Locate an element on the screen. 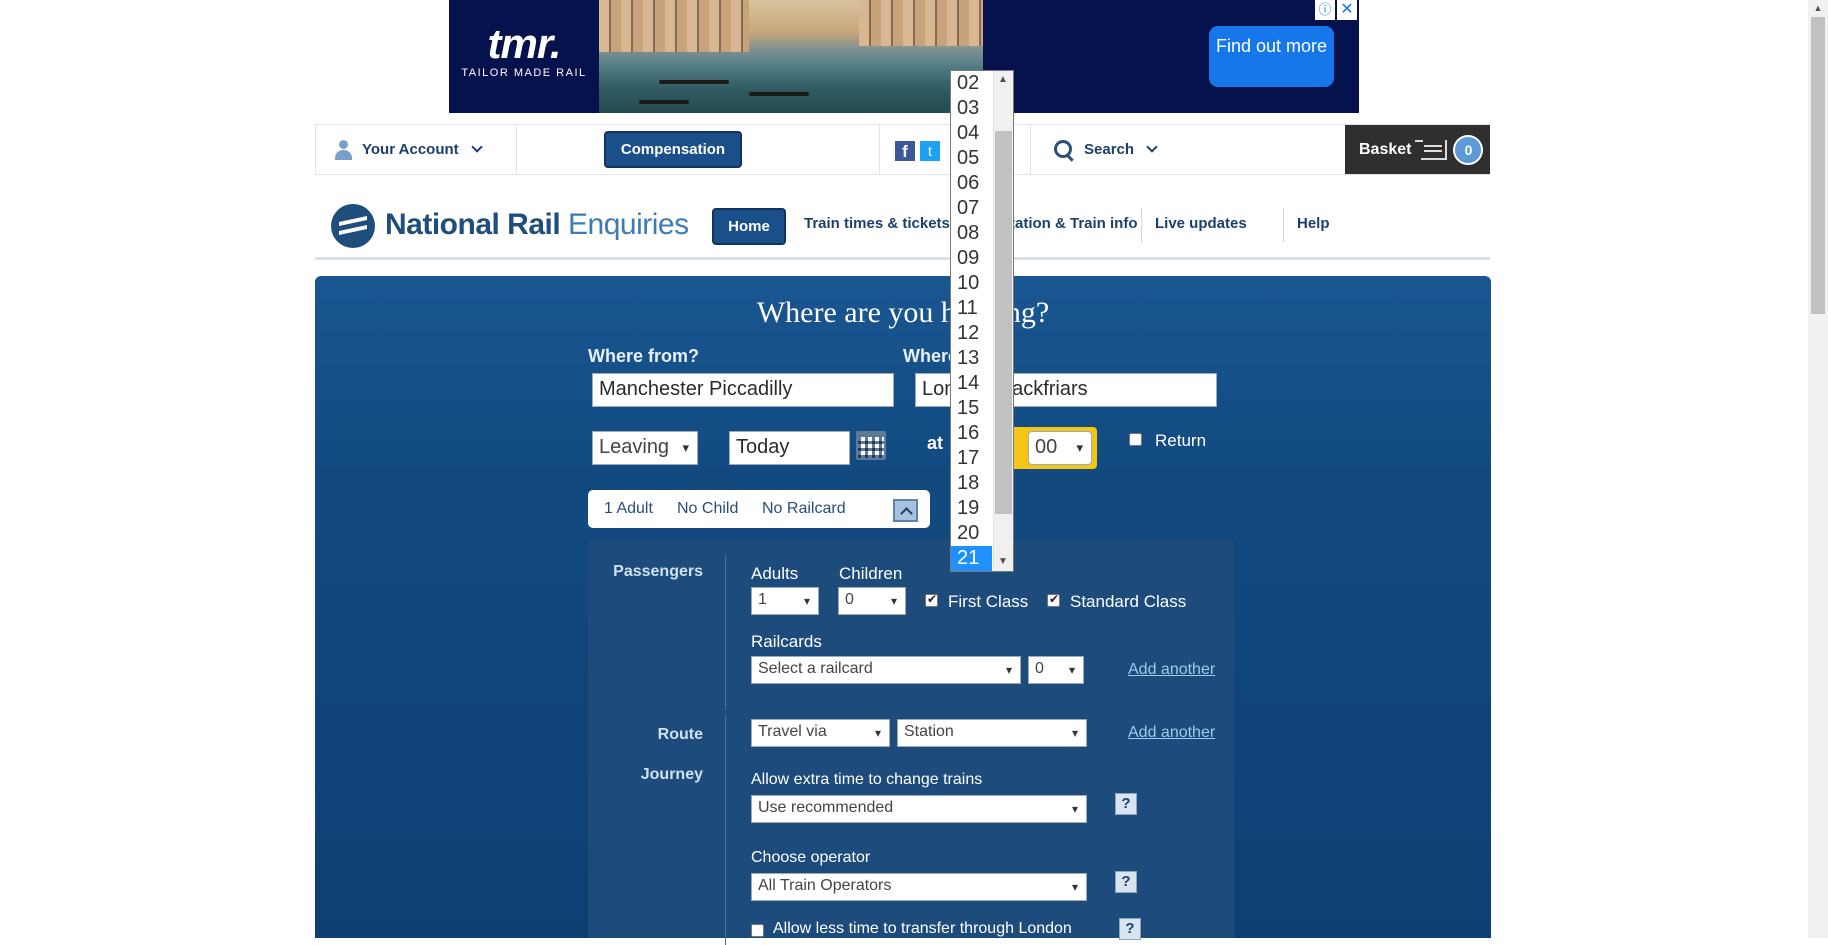 The height and width of the screenshot is (945, 1828). return-checkbox is located at coordinates (1135, 439).